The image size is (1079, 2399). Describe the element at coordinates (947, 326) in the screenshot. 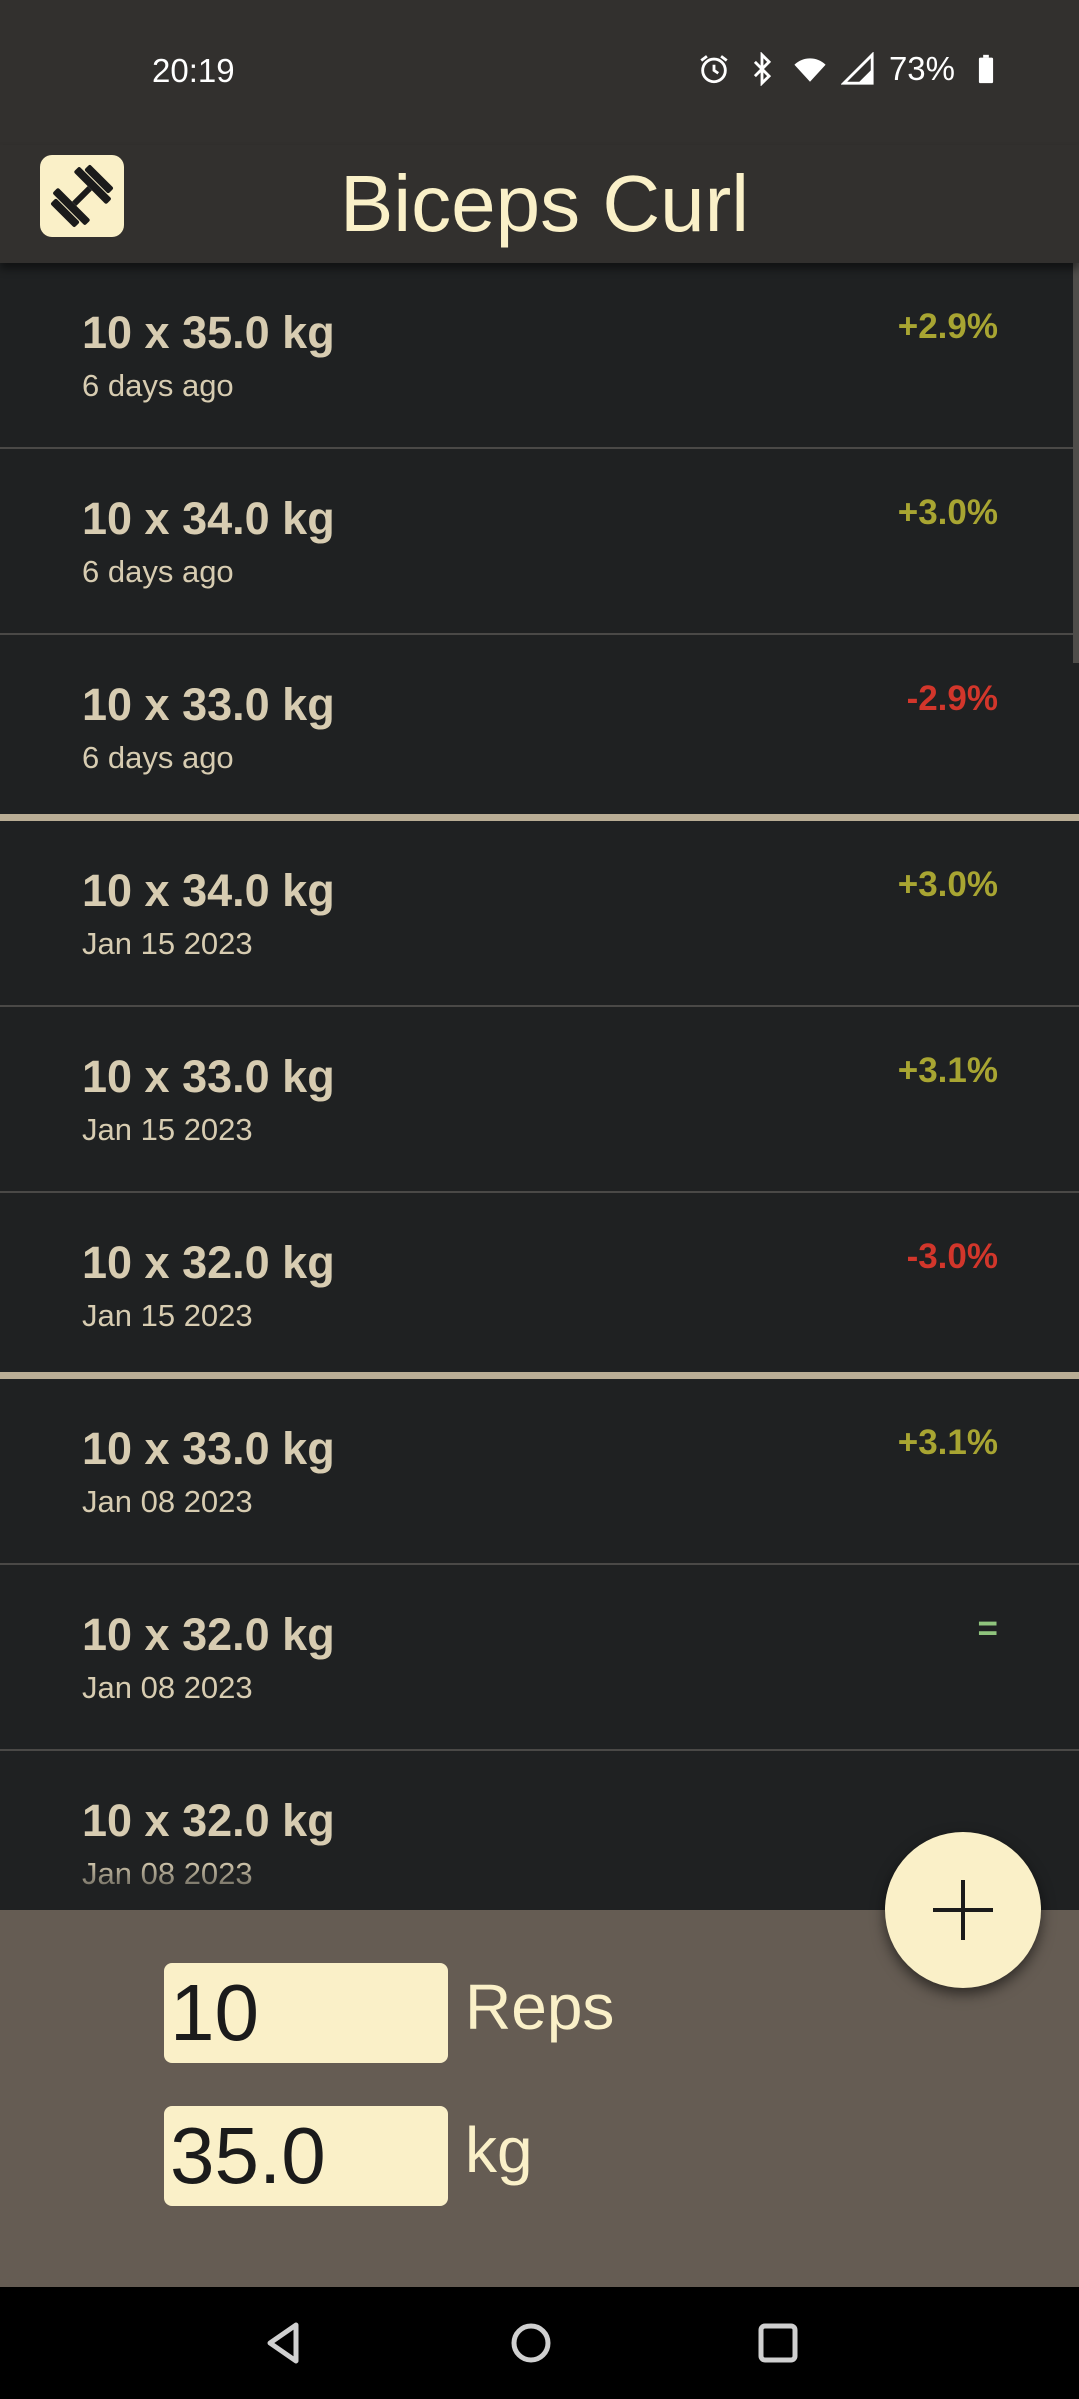

I see `progress-delta: +2.9%` at that location.